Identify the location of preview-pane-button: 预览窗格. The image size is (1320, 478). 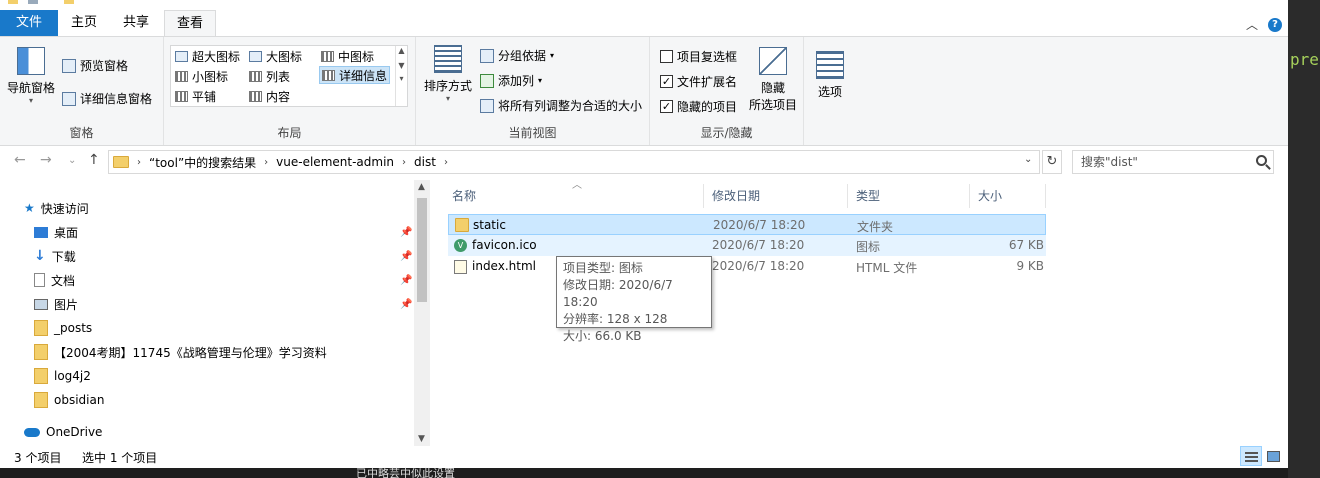
(95, 65).